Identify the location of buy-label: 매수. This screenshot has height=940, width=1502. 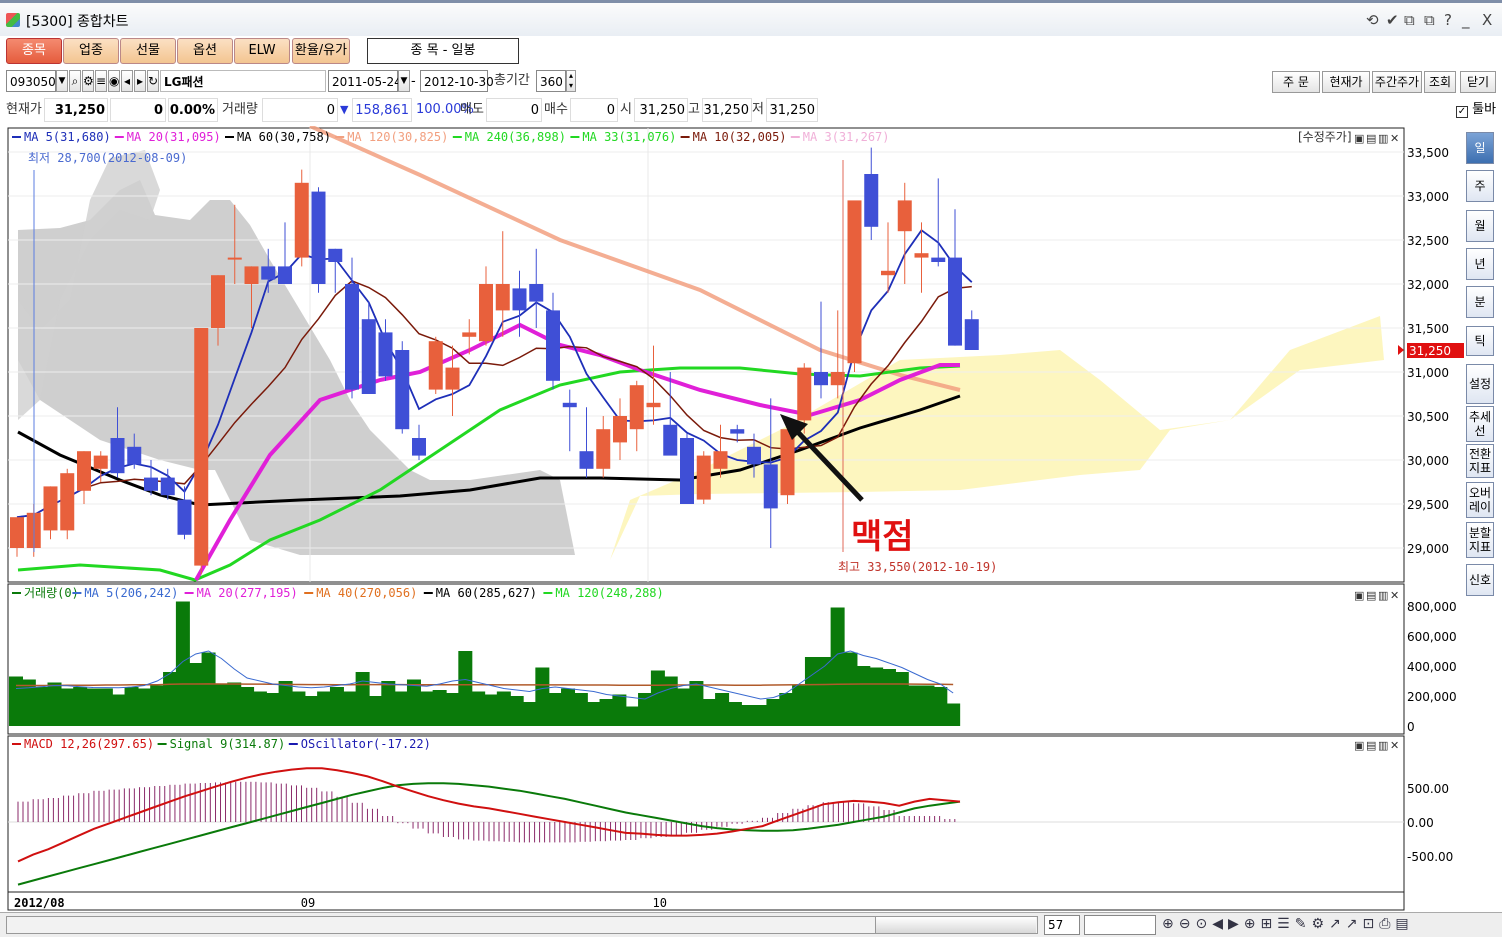
(556, 109).